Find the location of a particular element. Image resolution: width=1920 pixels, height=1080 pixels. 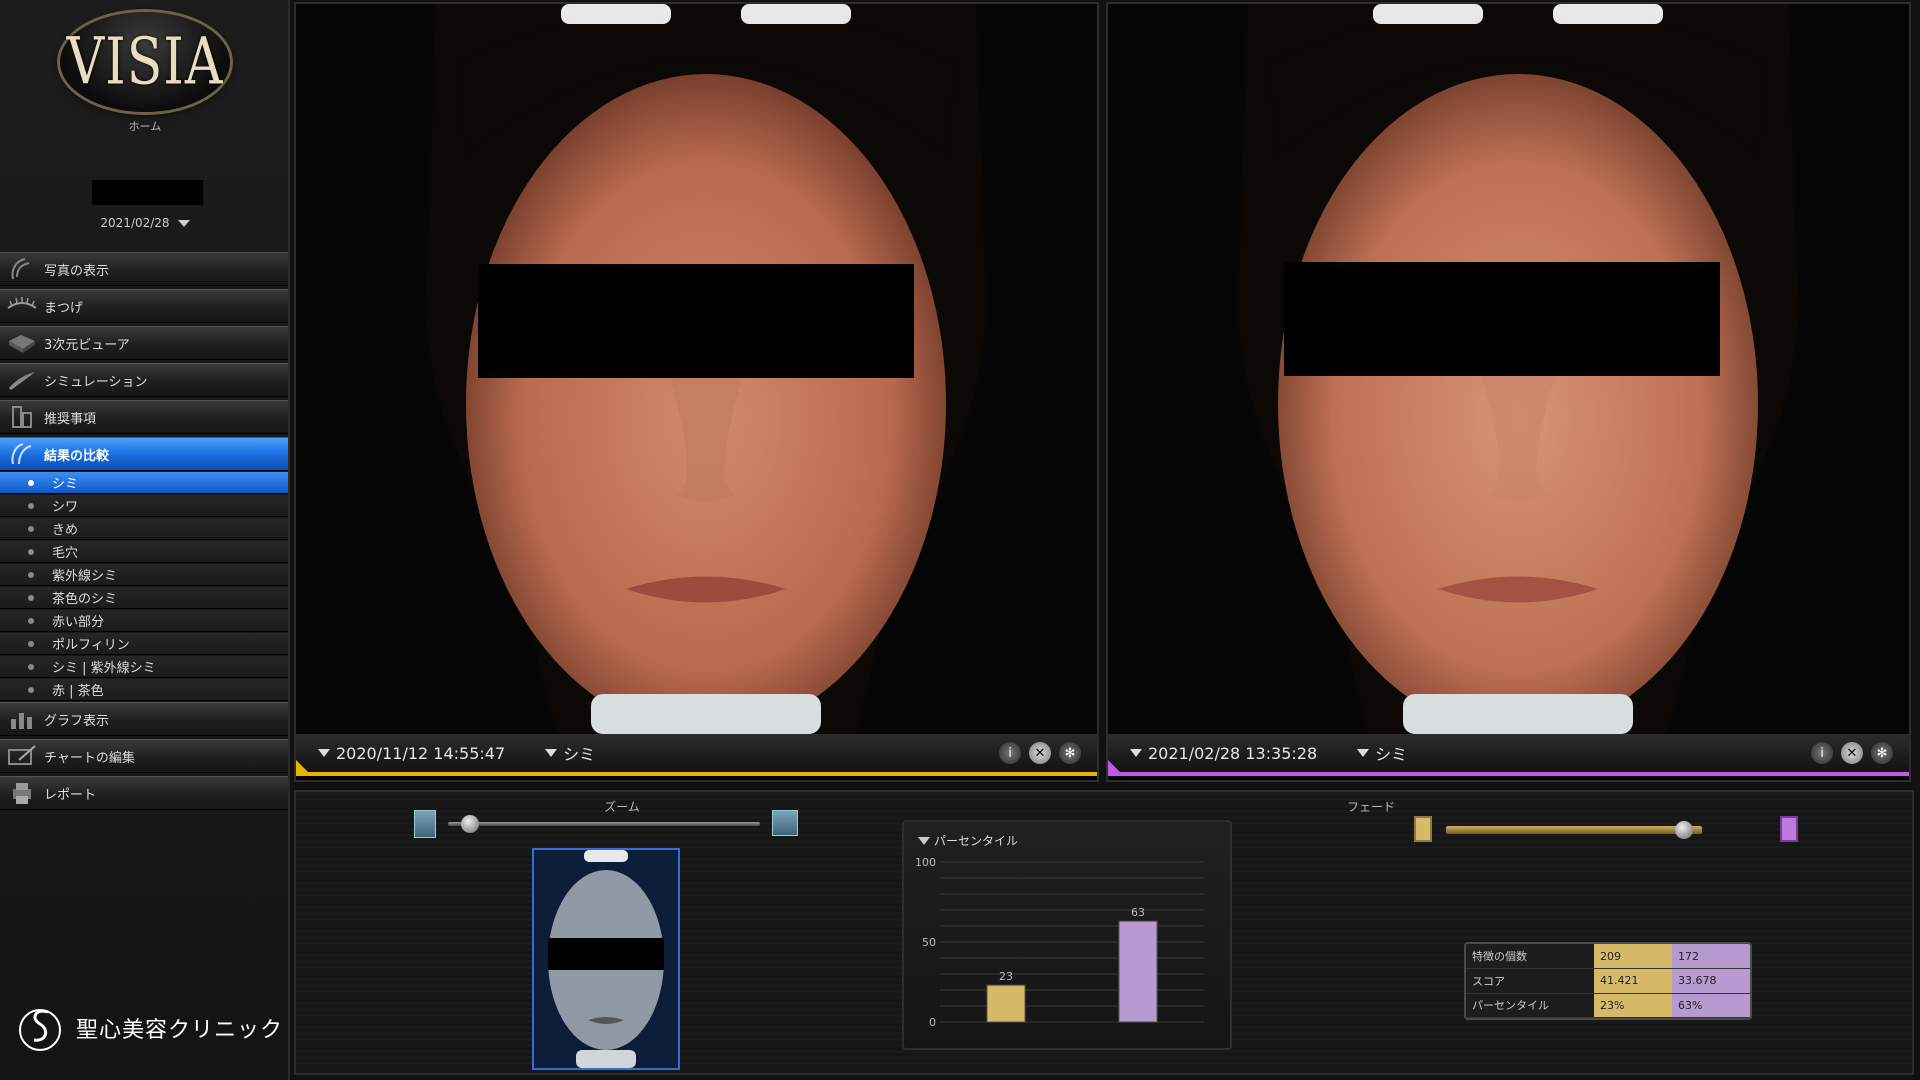

face-profile-icon is located at coordinates (22, 269).